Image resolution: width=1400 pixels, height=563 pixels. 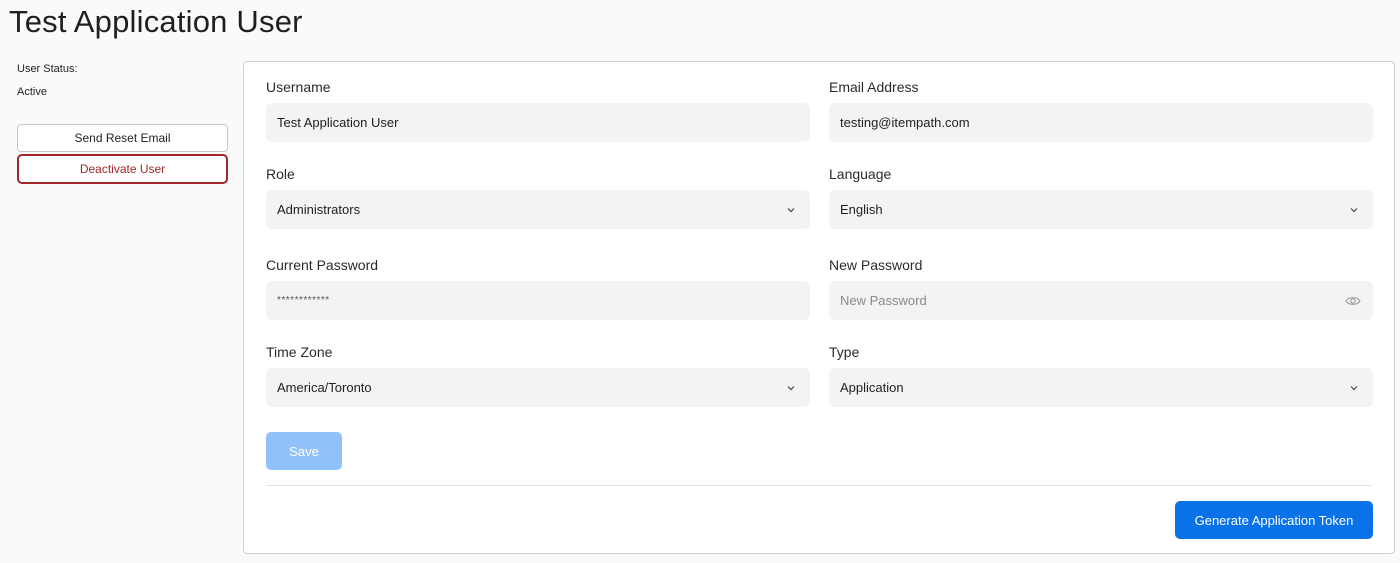 I want to click on role-value: Administrators, so click(x=319, y=209).